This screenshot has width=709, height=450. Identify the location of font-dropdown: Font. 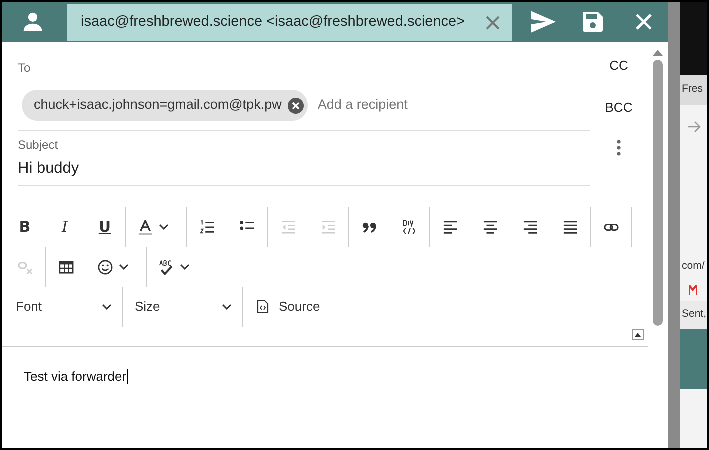
(63, 307).